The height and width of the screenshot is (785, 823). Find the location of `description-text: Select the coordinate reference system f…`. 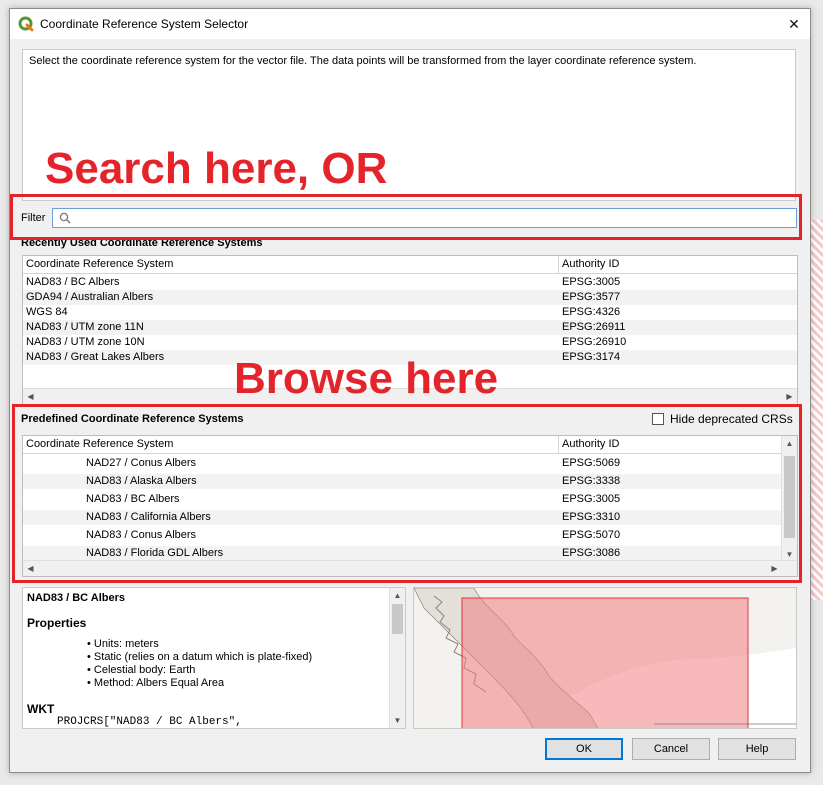

description-text: Select the coordinate reference system f… is located at coordinates (363, 61).